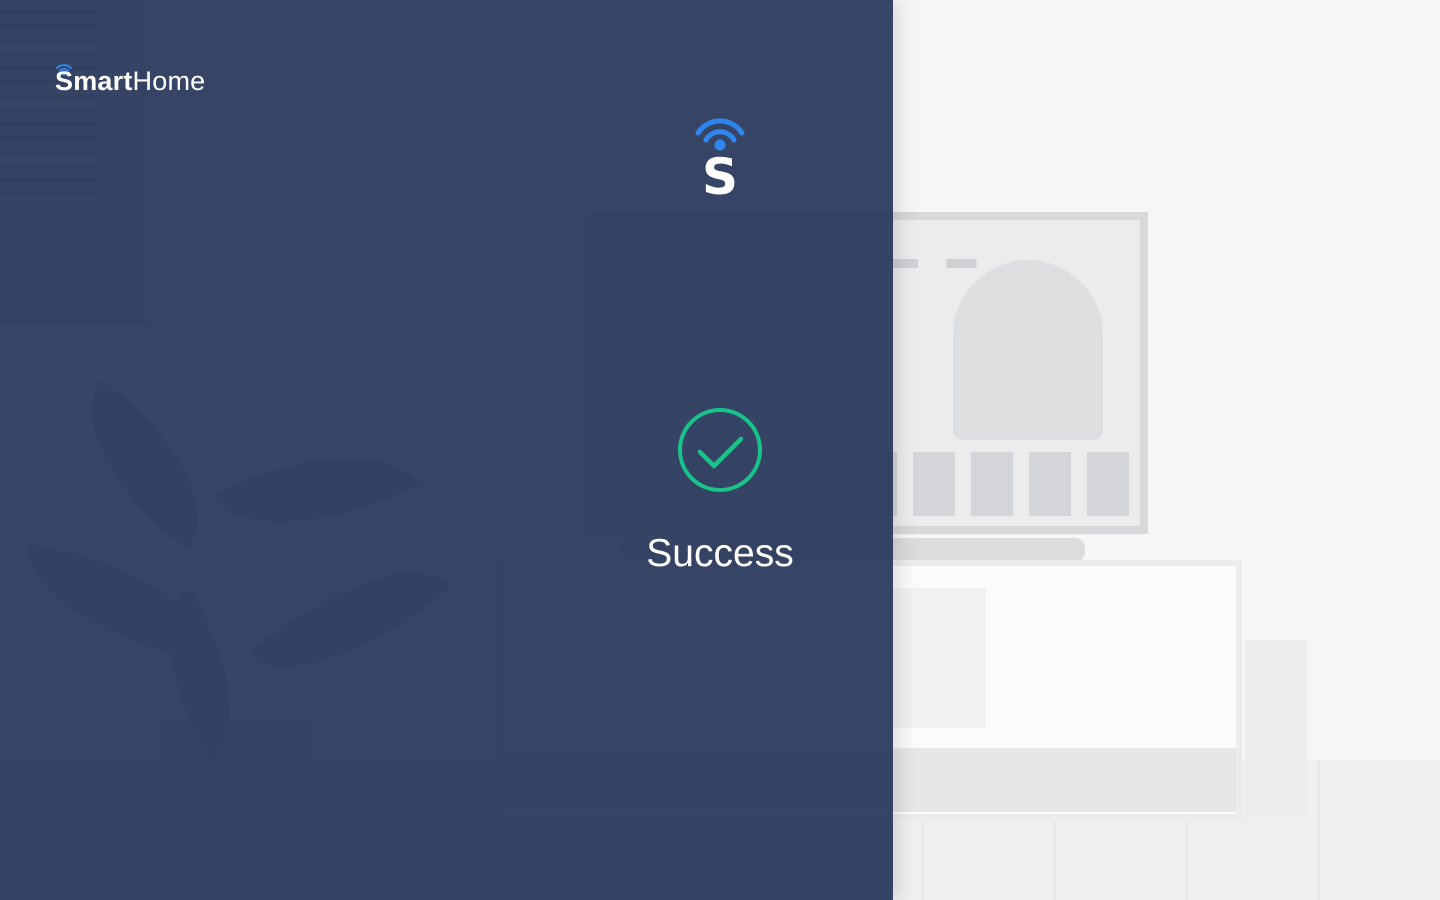 The height and width of the screenshot is (900, 1440). Describe the element at coordinates (720, 553) in the screenshot. I see `success-message: Success` at that location.